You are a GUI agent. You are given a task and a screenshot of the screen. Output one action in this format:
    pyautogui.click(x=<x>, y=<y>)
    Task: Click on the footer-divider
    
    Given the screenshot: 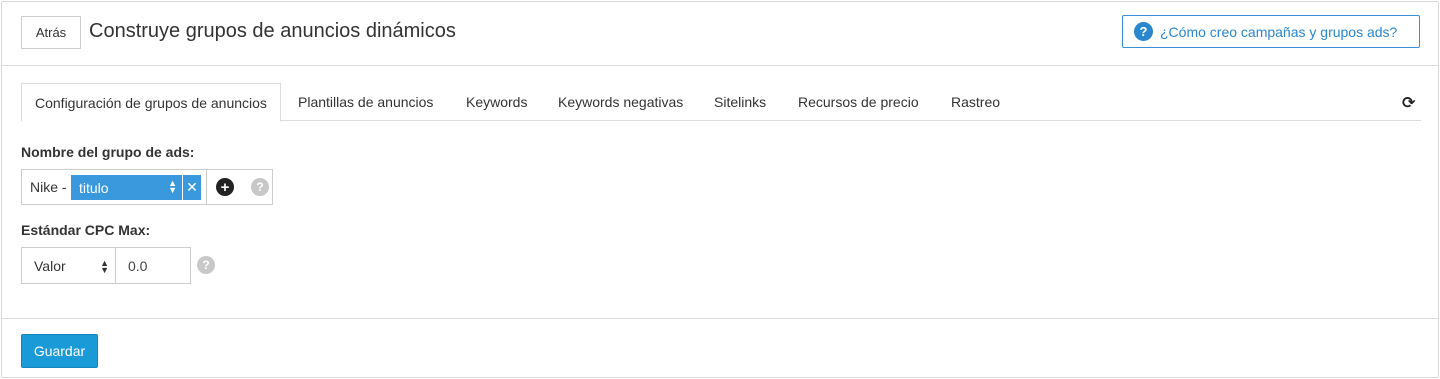 What is the action you would take?
    pyautogui.click(x=720, y=318)
    